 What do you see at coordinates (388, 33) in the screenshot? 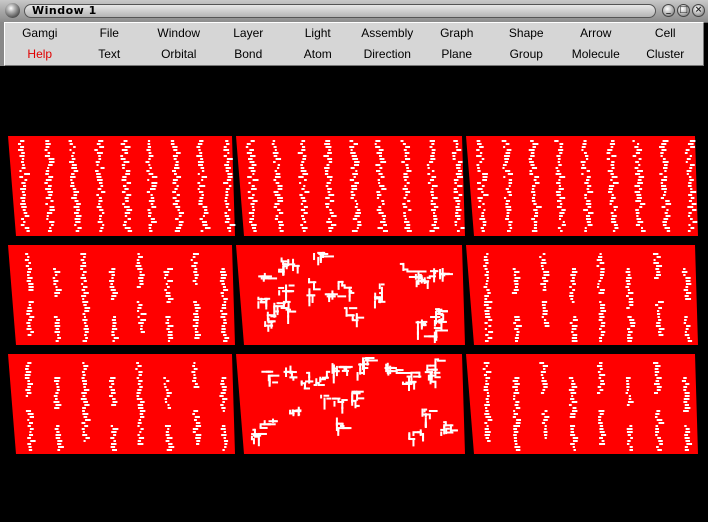
I see `menu-item-assembly: Assembly` at bounding box center [388, 33].